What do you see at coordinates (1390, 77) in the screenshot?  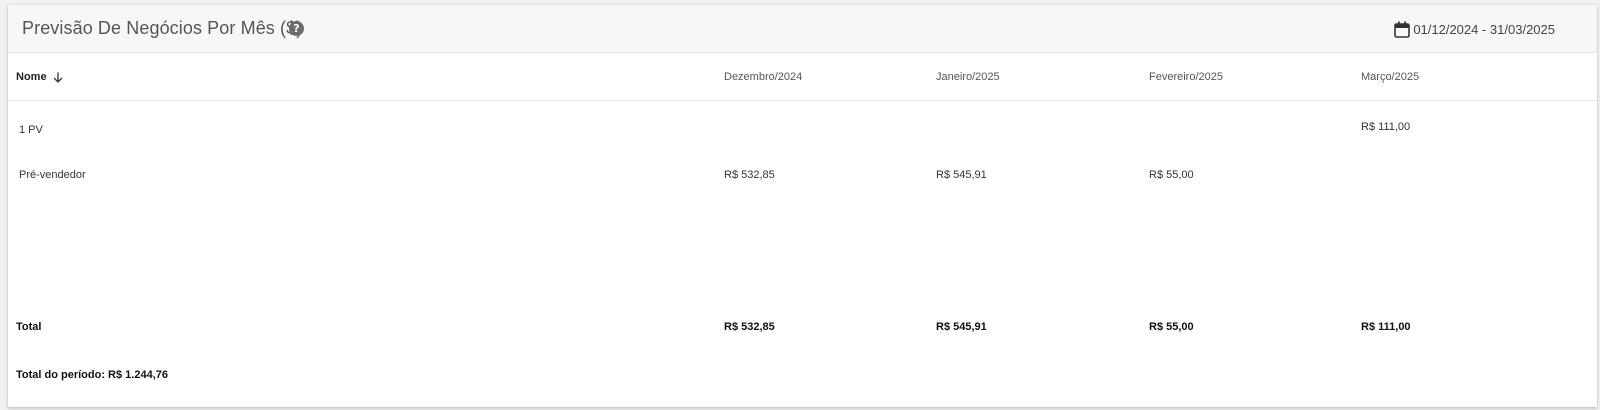 I see `column-header-marco: Março/2025` at bounding box center [1390, 77].